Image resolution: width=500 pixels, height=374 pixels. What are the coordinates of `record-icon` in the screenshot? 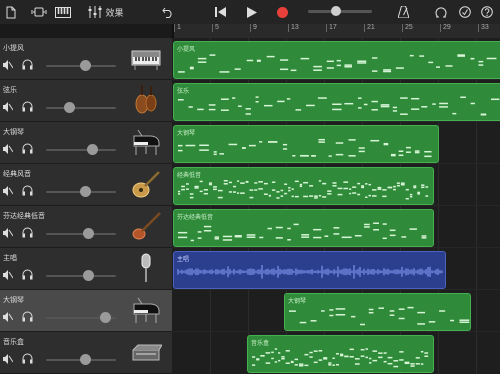 It's located at (282, 12).